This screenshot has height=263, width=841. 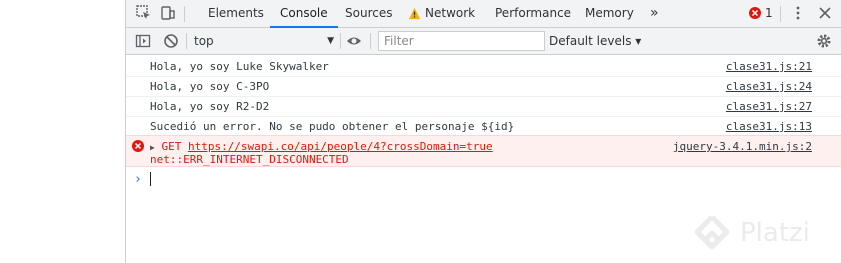 I want to click on close-icon, so click(x=825, y=13).